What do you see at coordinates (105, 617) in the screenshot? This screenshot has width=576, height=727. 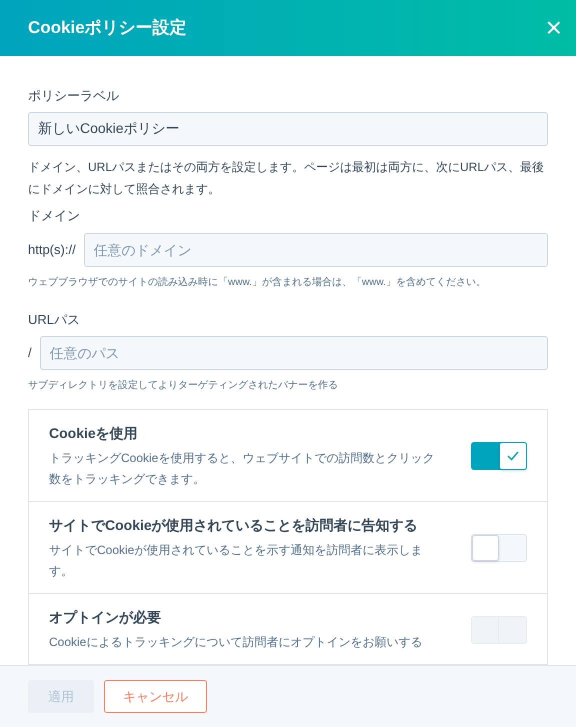 I see `setting-title: オプトインが必要` at bounding box center [105, 617].